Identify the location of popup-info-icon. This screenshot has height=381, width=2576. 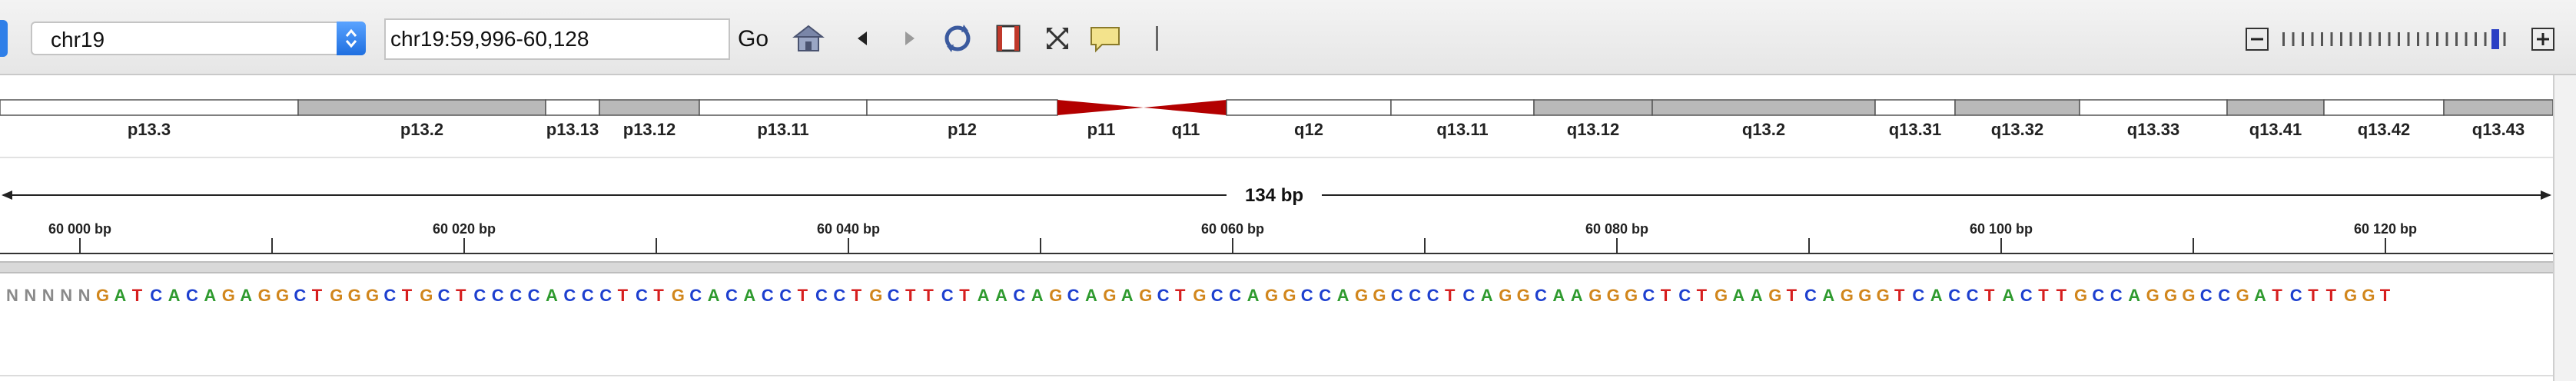
(1105, 38).